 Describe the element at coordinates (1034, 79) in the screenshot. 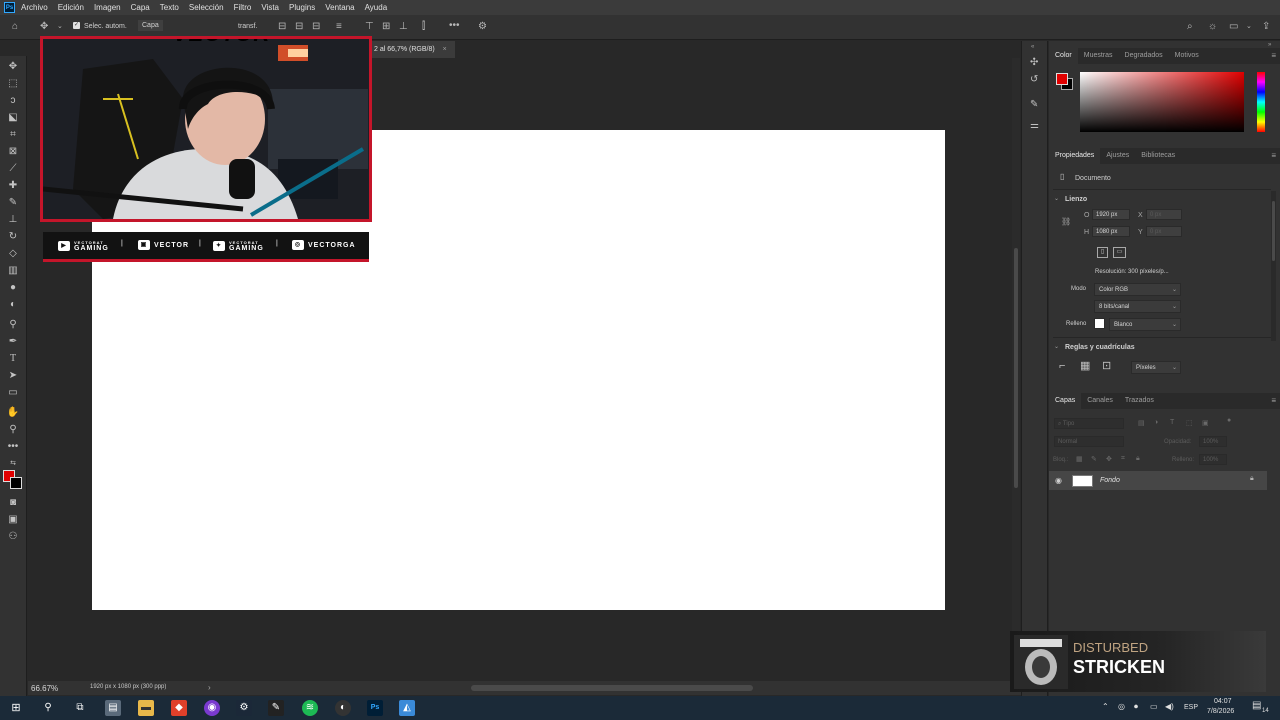

I see `history-icon: ↺` at that location.